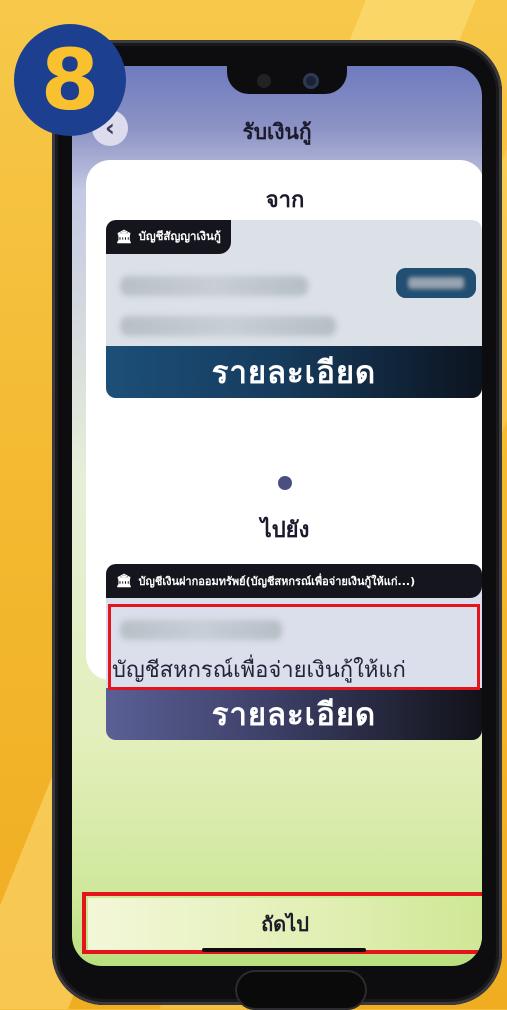  I want to click on home-button, so click(301, 990).